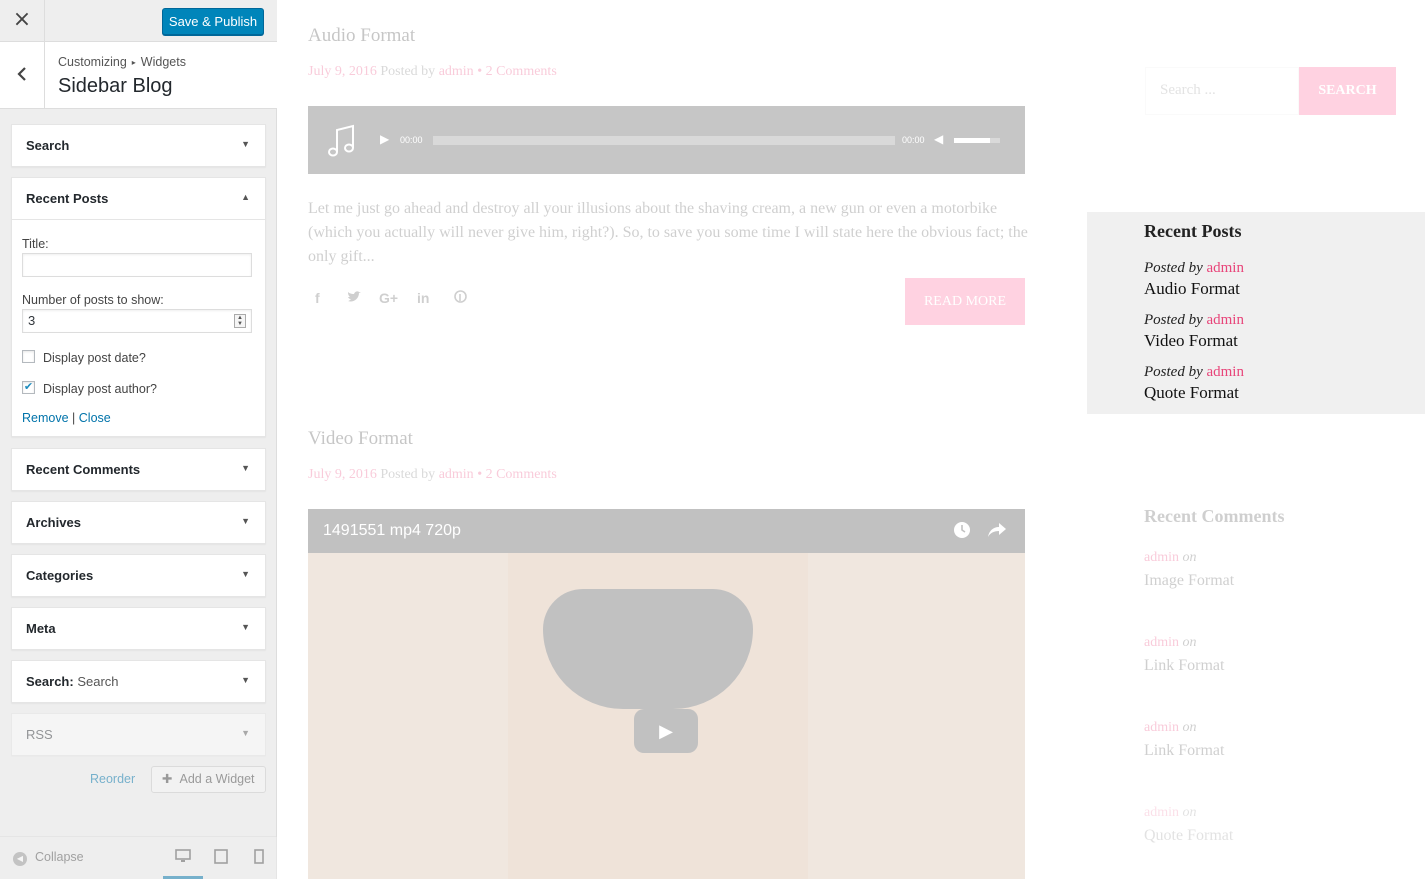 Image resolution: width=1425 pixels, height=879 pixels. What do you see at coordinates (138, 681) in the screenshot?
I see `widget-search-2: Search: Search ▼` at bounding box center [138, 681].